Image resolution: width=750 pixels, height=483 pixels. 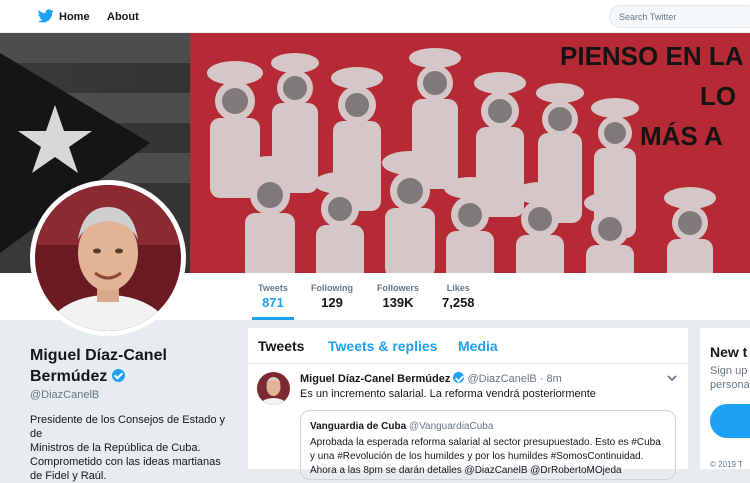 What do you see at coordinates (332, 288) in the screenshot?
I see `stat-following-label: Following` at bounding box center [332, 288].